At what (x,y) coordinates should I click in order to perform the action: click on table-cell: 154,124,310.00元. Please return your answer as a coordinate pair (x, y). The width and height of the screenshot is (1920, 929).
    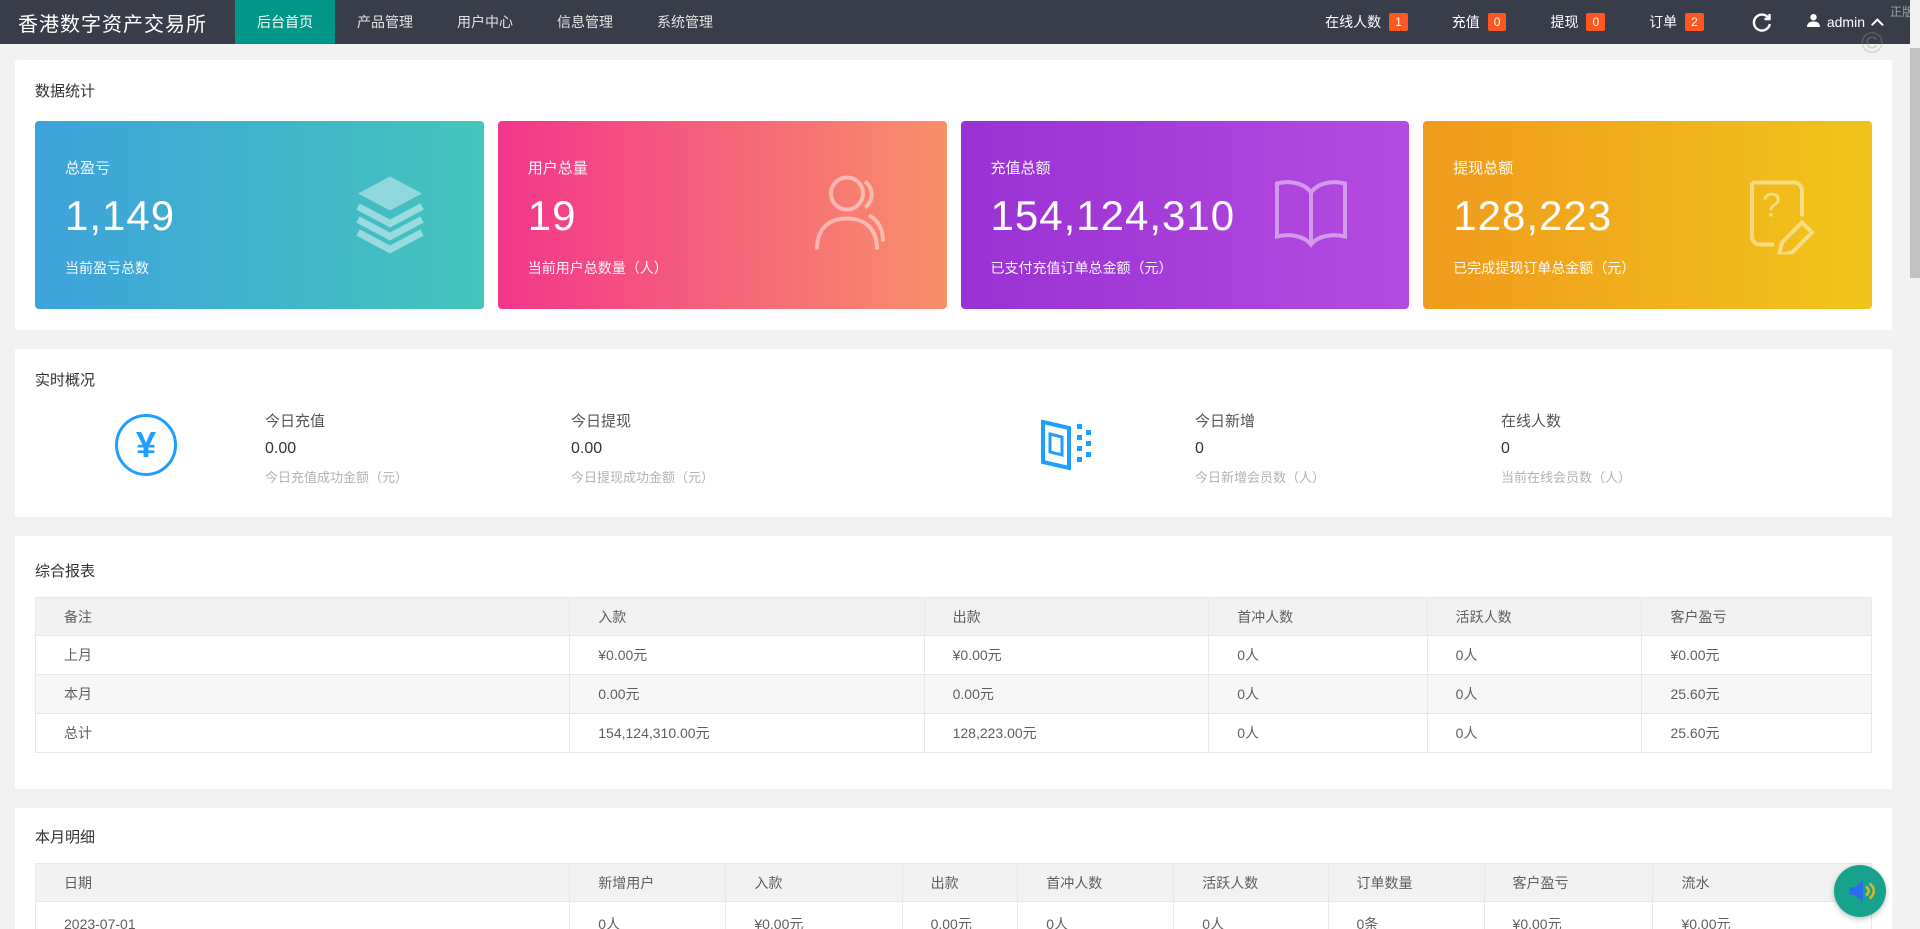
    Looking at the image, I should click on (747, 733).